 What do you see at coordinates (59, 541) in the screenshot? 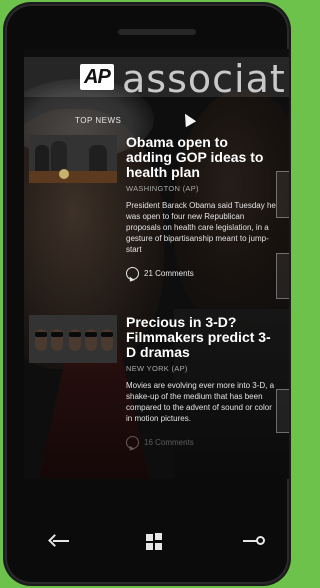
I see `back-icon` at bounding box center [59, 541].